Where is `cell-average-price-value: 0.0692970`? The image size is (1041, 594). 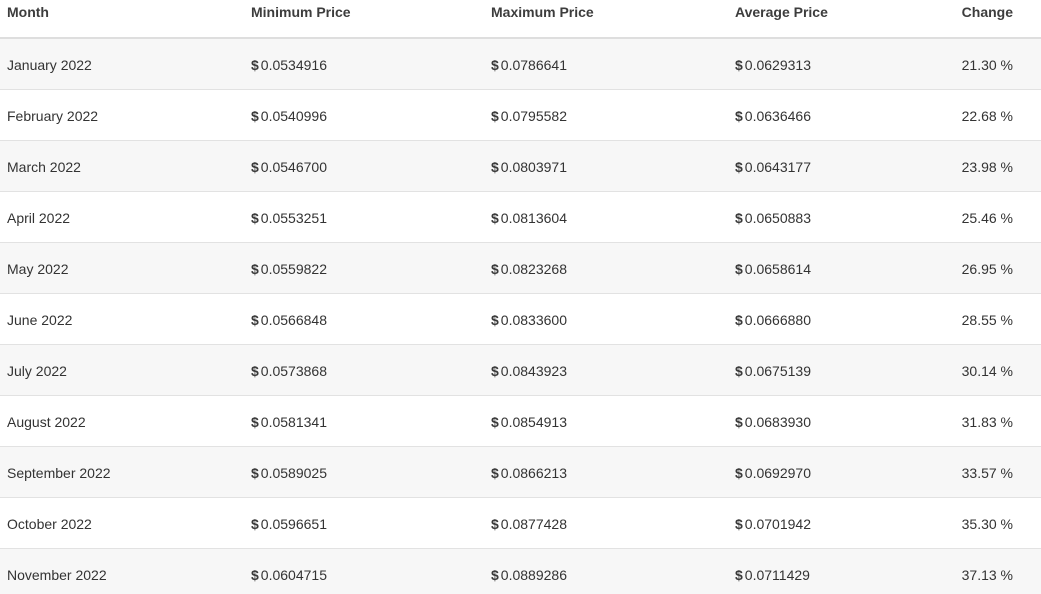
cell-average-price-value: 0.0692970 is located at coordinates (777, 472).